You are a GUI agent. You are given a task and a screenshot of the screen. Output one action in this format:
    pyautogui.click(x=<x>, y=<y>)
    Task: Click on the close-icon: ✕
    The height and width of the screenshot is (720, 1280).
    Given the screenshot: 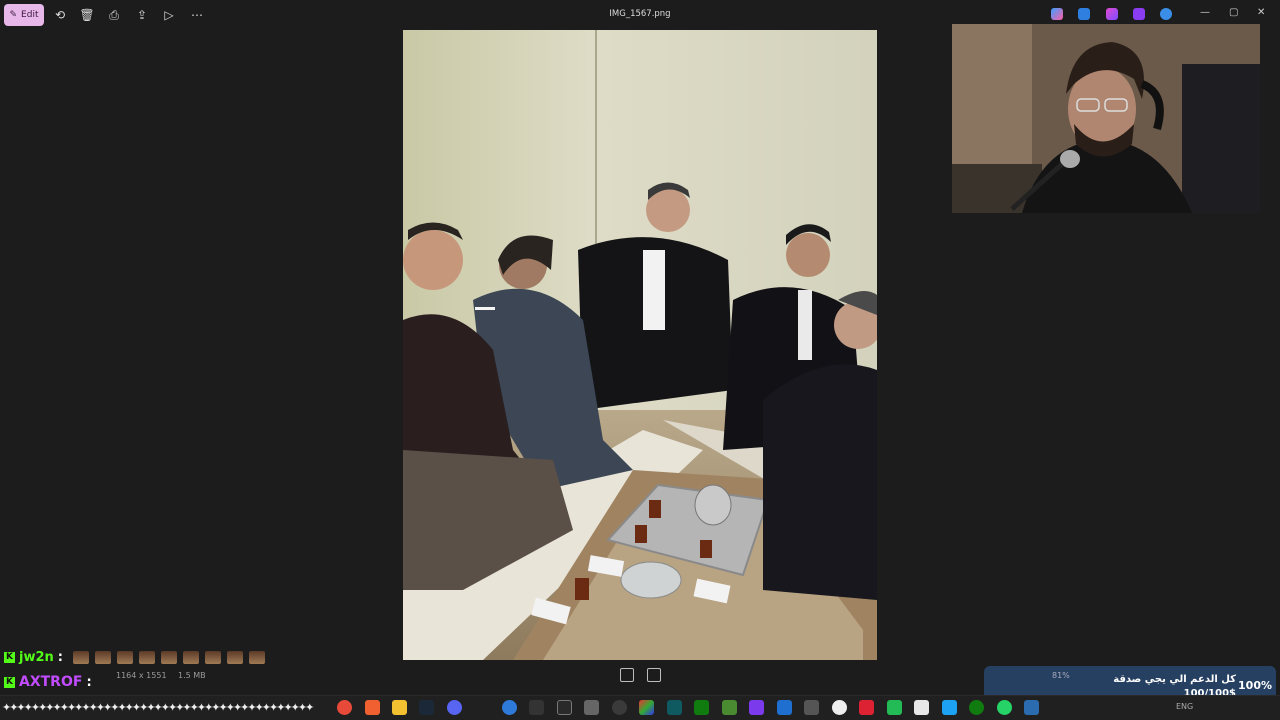 What is the action you would take?
    pyautogui.click(x=1261, y=12)
    